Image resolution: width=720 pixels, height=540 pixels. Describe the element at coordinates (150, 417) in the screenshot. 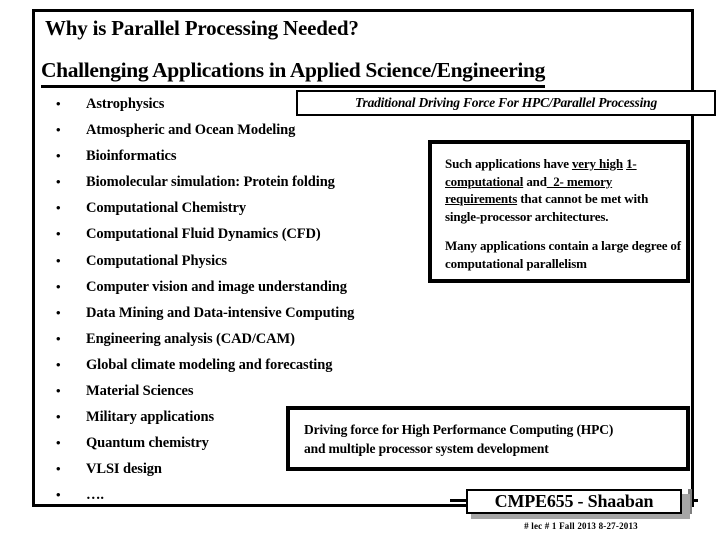

I see `list-item-label: Military applications` at that location.